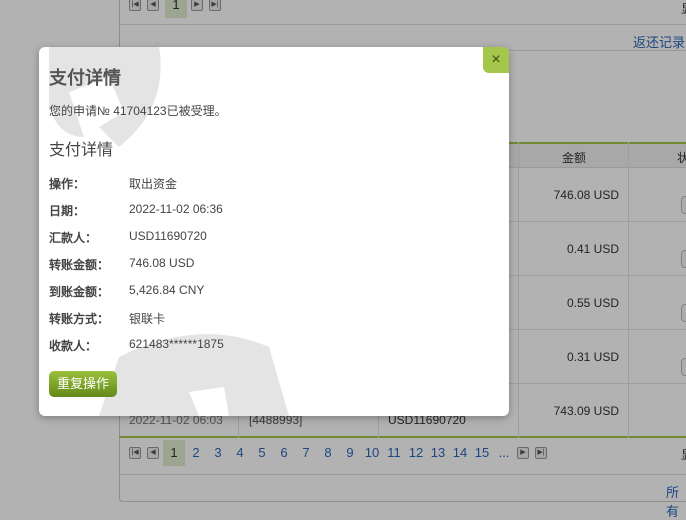 This screenshot has width=686, height=520. I want to click on field-label-recipient: 收款人：, so click(73, 346).